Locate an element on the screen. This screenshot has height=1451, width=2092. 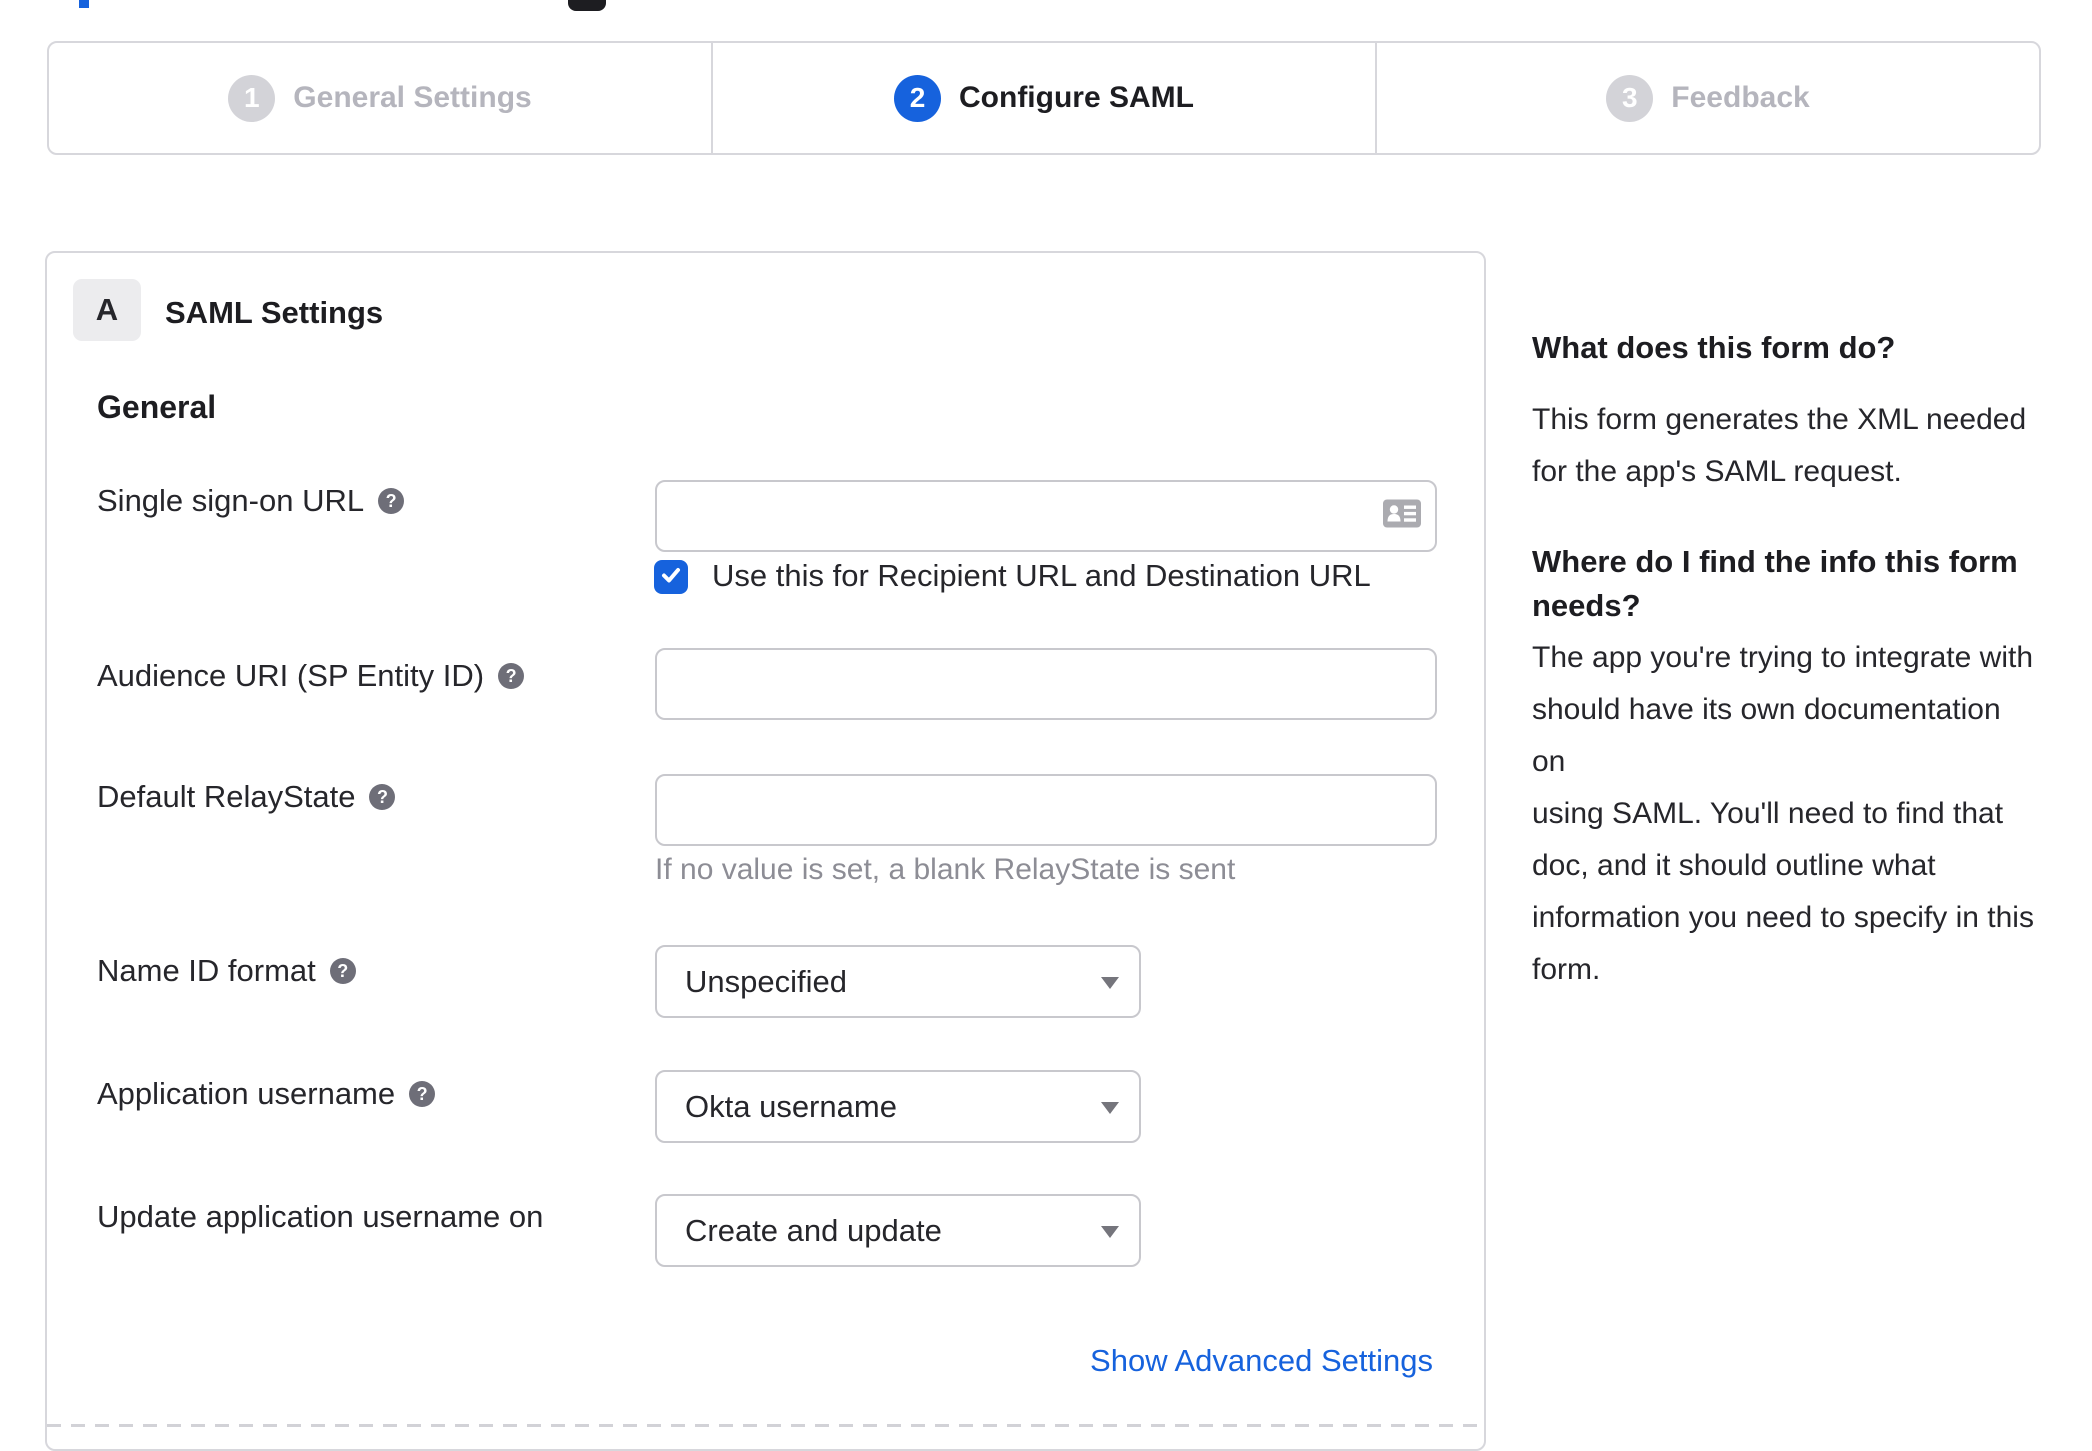
update-username-select: Create and update is located at coordinates (898, 1230).